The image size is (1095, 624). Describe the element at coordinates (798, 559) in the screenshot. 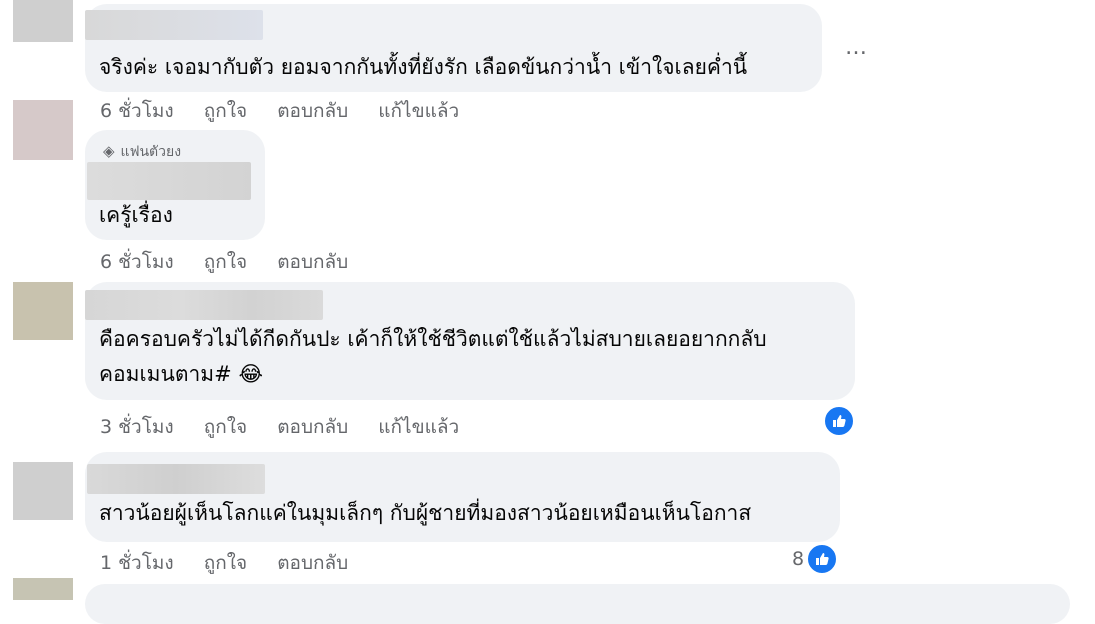

I see `reaction-count: 8` at that location.